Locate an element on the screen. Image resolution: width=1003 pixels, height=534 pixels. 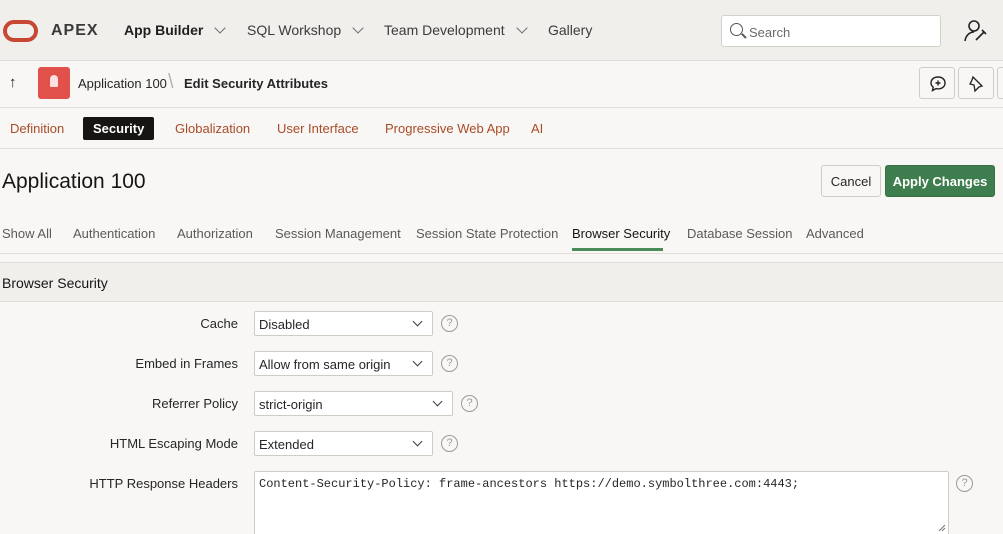
referrer-policy-label: Referrer Policy is located at coordinates (195, 403).